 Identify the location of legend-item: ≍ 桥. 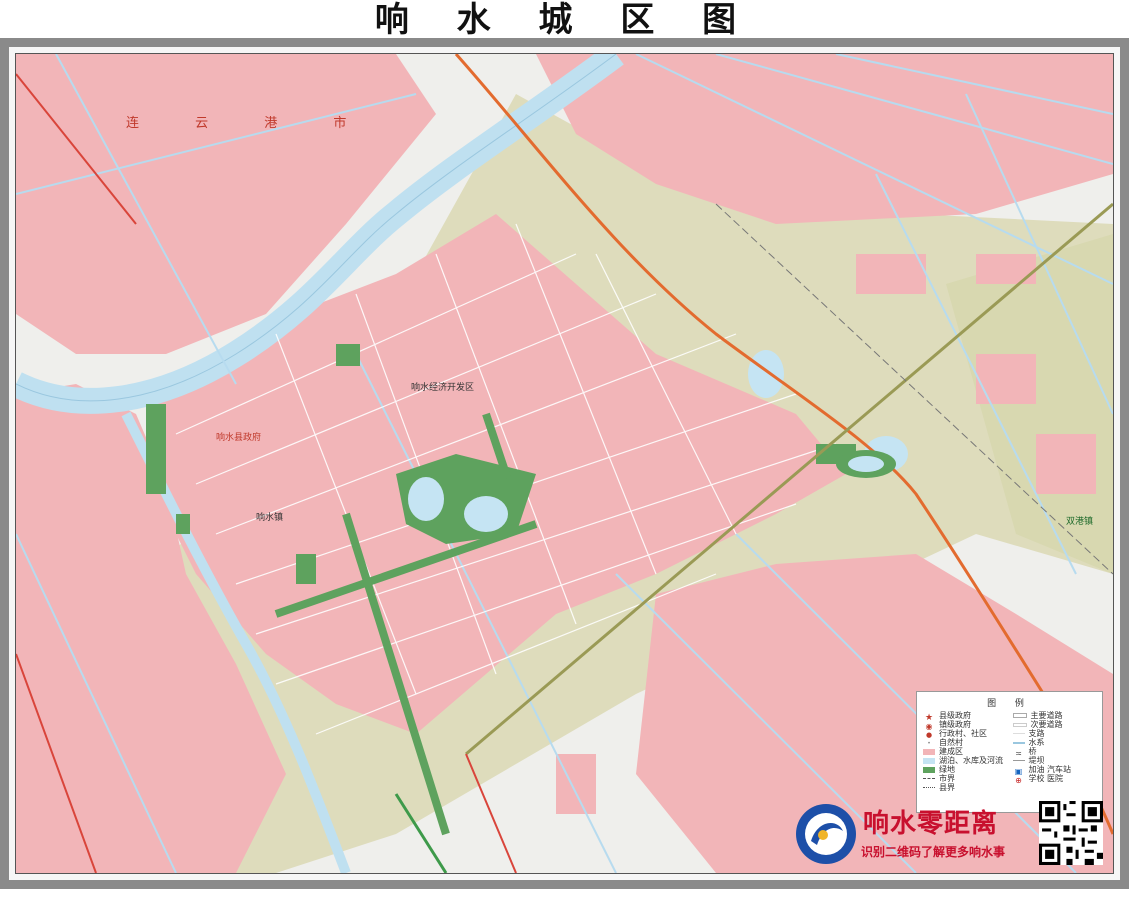
(1055, 752).